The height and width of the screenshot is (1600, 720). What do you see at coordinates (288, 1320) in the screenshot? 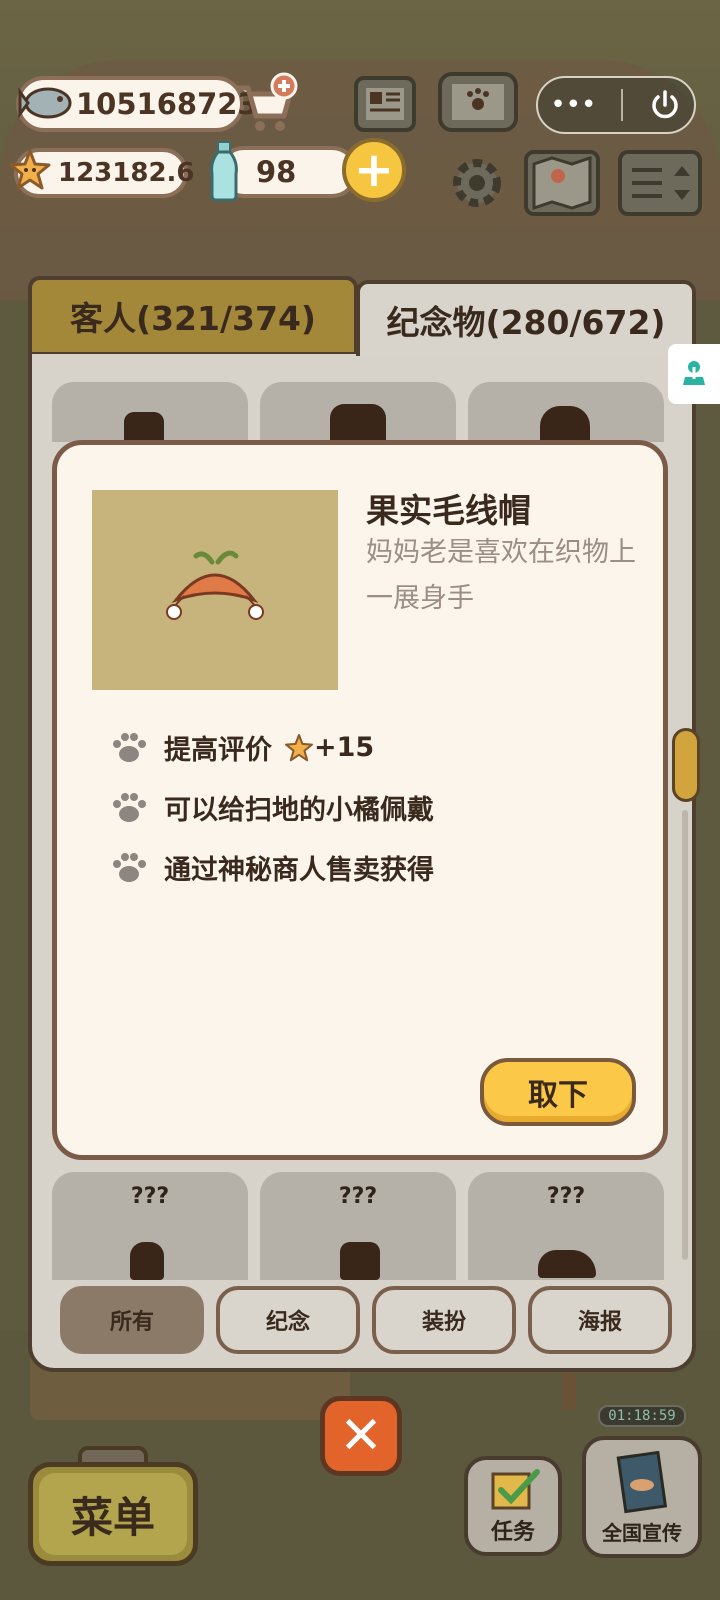
I see `filter-souvenir: 纪念` at bounding box center [288, 1320].